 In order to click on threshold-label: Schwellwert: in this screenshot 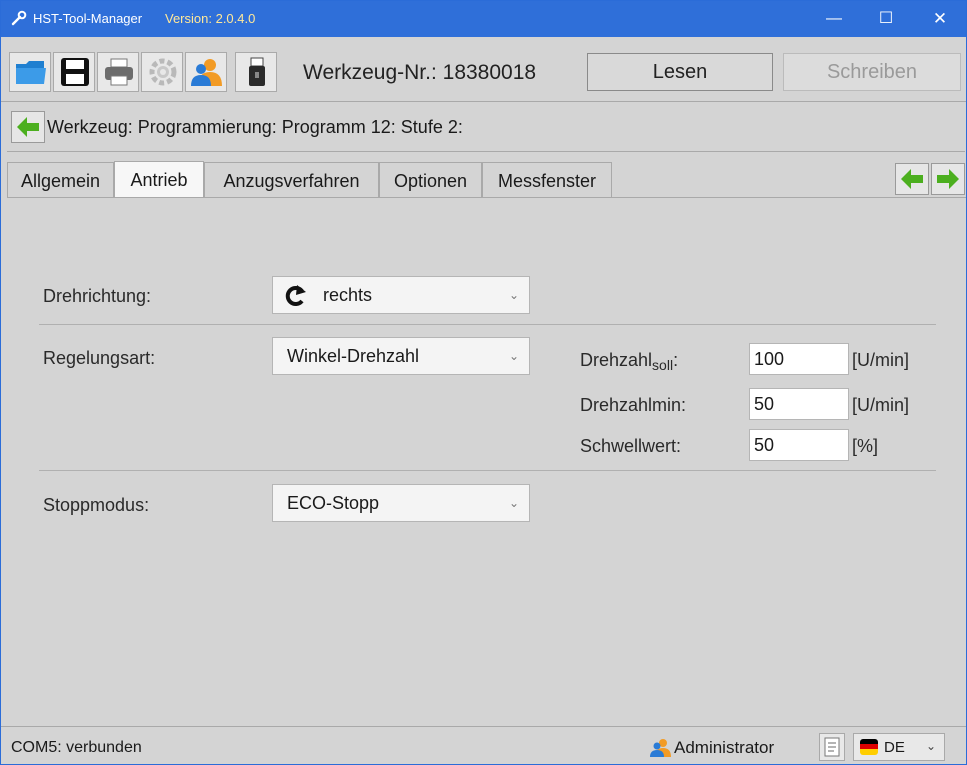, I will do `click(631, 446)`.